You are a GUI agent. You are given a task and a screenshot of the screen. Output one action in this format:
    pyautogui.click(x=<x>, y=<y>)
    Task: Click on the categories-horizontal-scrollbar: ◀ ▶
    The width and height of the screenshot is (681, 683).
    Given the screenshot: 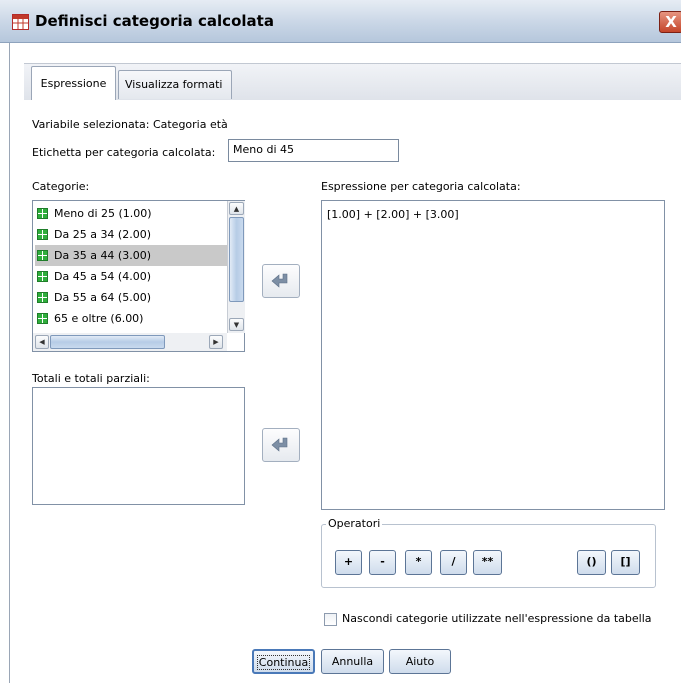 What is the action you would take?
    pyautogui.click(x=130, y=342)
    